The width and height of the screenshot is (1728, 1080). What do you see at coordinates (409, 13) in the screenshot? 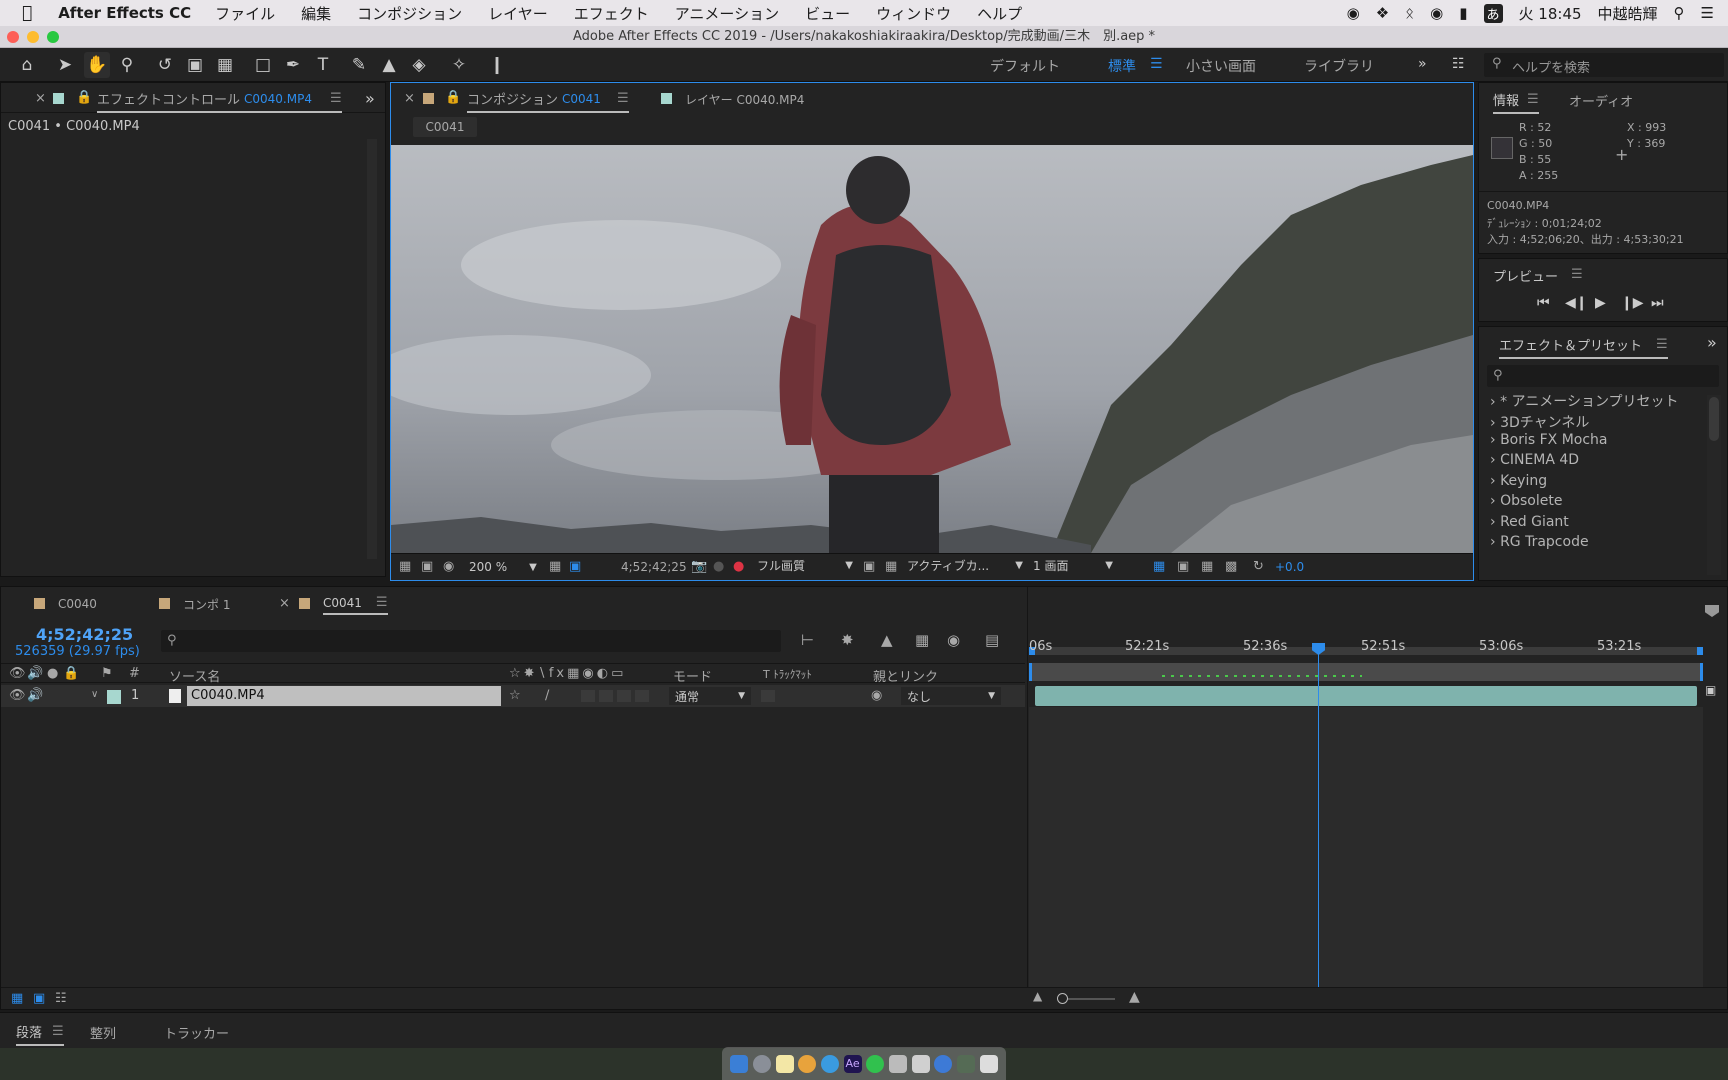
I see `menu-composition: コンポジション` at bounding box center [409, 13].